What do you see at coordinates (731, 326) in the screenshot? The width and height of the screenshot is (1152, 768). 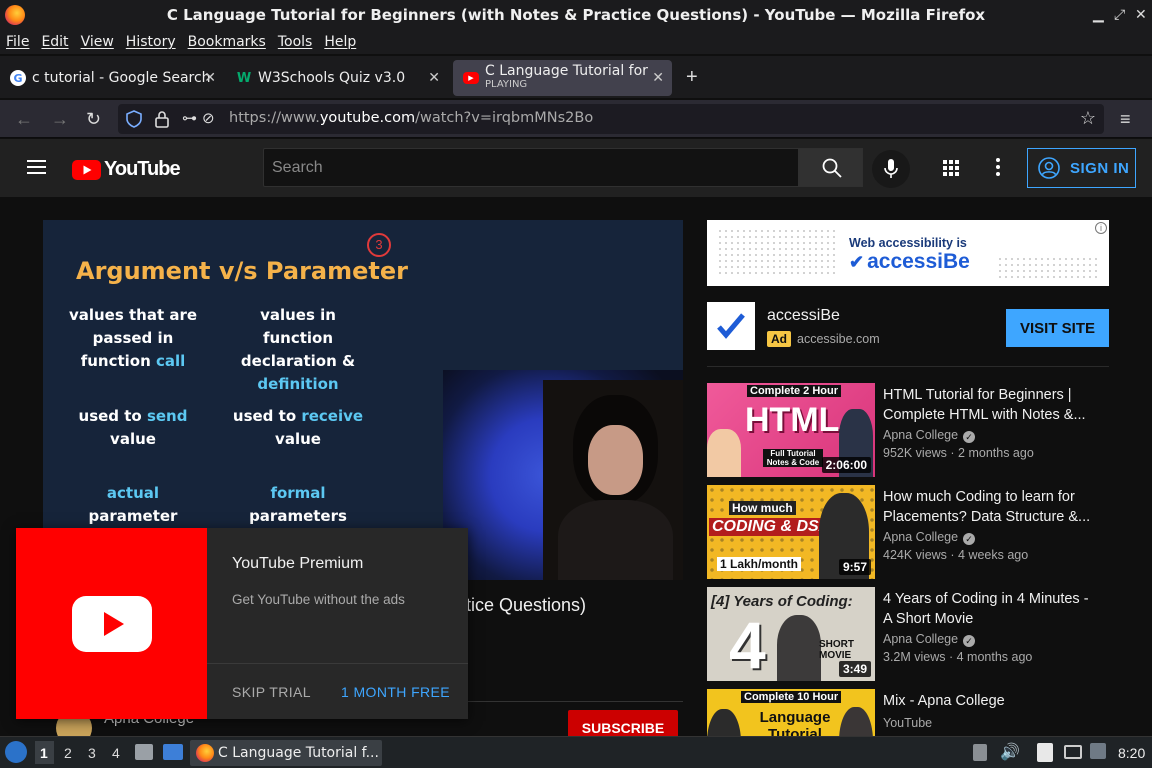 I see `ad-logo` at bounding box center [731, 326].